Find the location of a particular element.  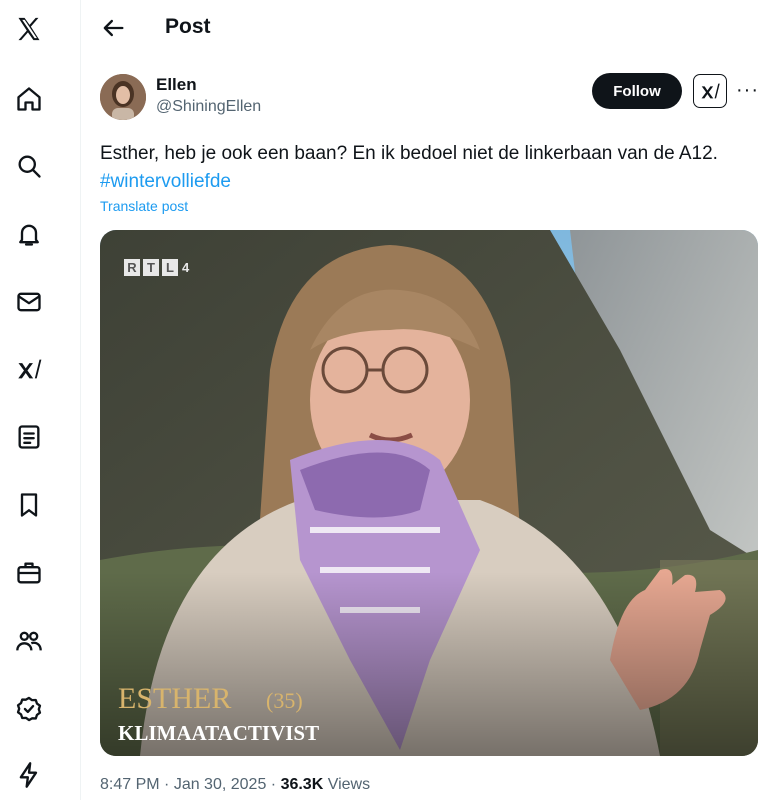

x-logo-icon is located at coordinates (29, 29).